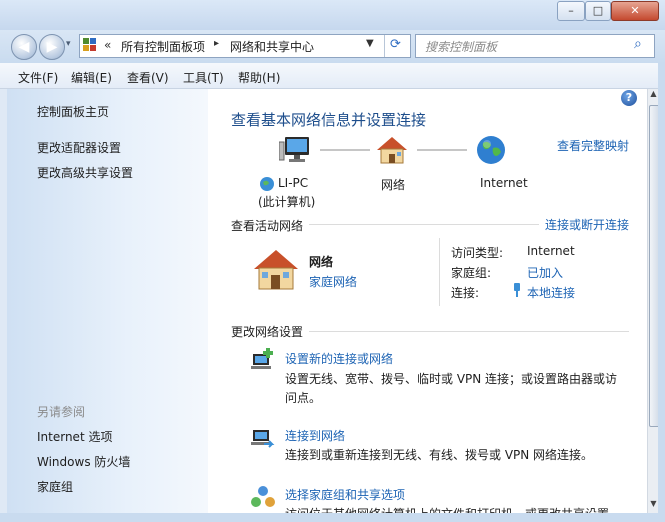 The height and width of the screenshot is (522, 665). I want to click on task-homegroup-title: 选择家庭组和共享选项, so click(345, 494).